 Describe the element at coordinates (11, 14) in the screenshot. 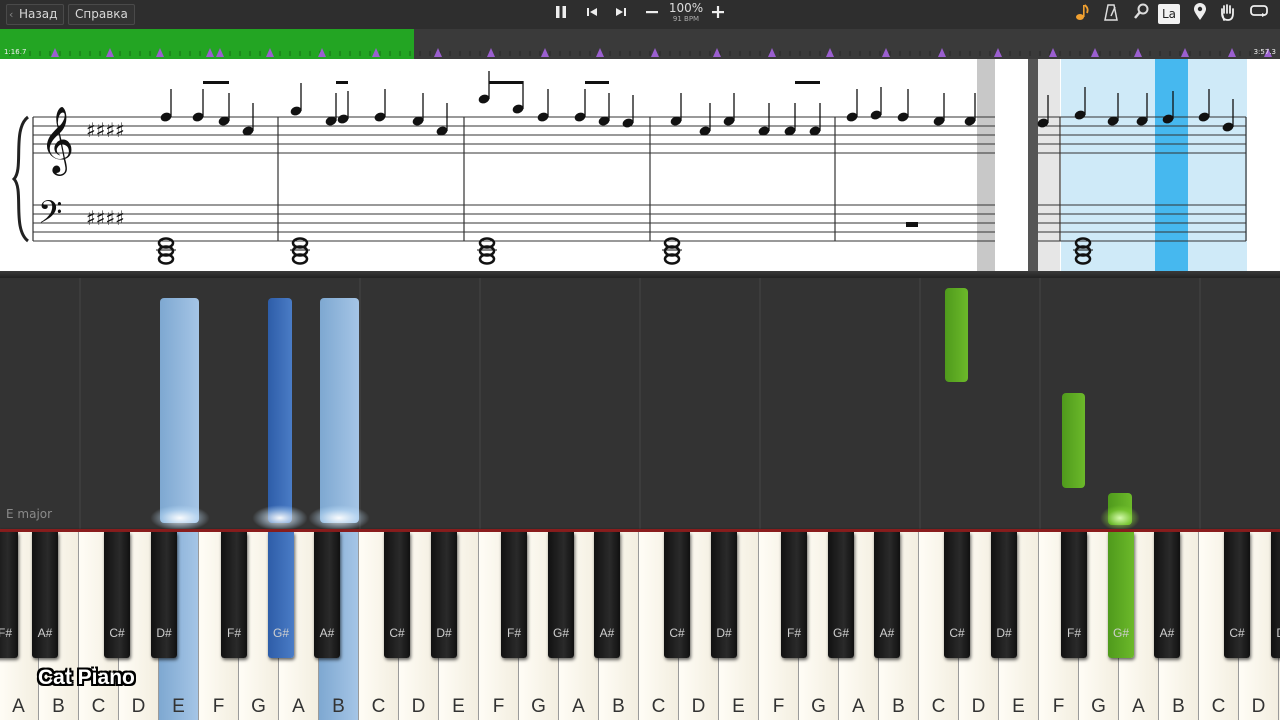

I see `chevron-left-icon: ‹` at that location.